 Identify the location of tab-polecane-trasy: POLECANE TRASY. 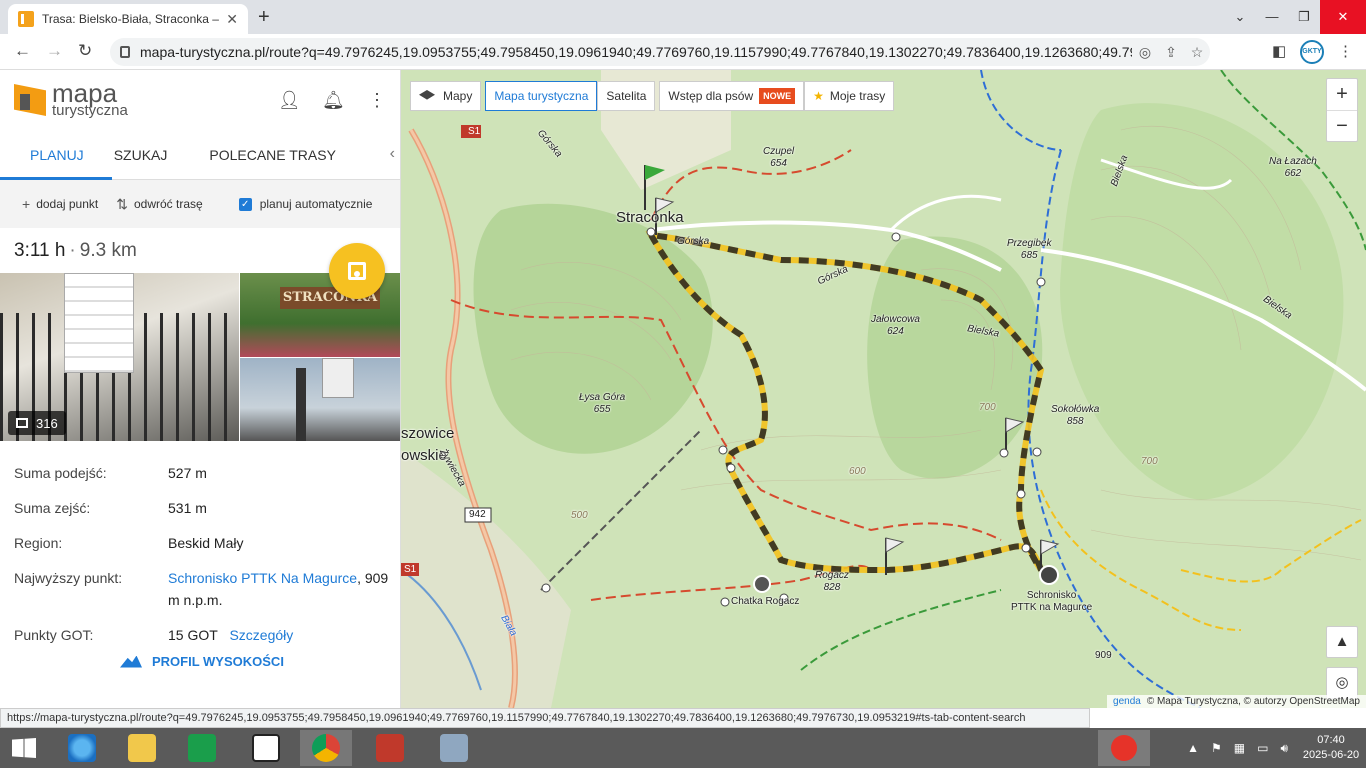
(267, 155).